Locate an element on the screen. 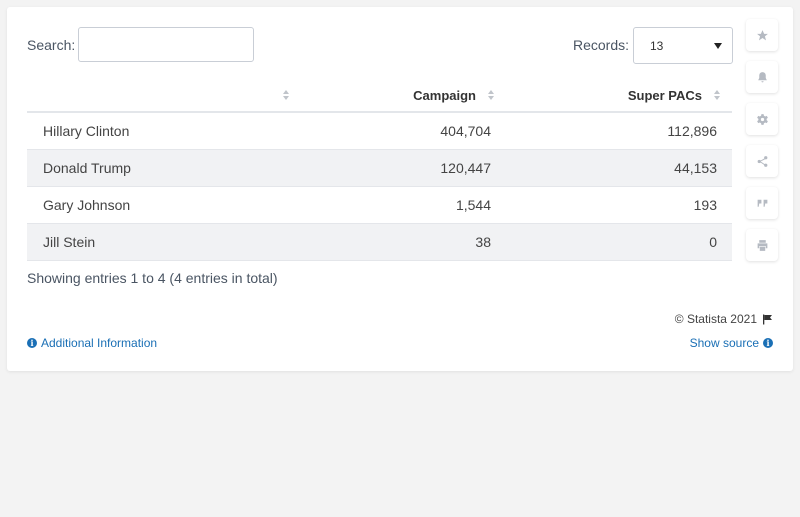 Image resolution: width=800 pixels, height=517 pixels. table-header-row: Campaign Super PACs is located at coordinates (379, 96).